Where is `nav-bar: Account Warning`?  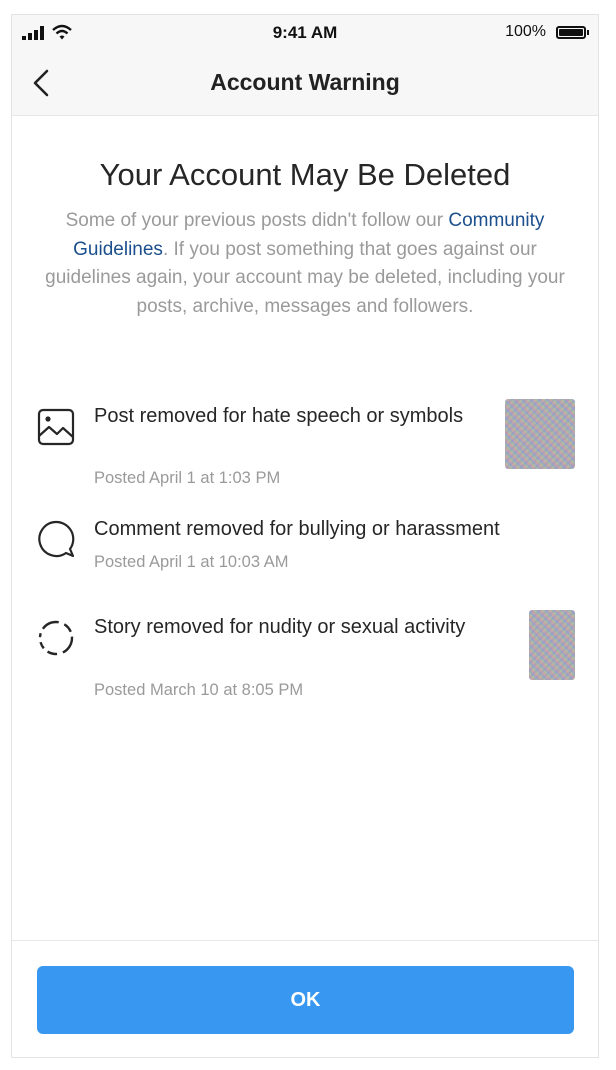
nav-bar: Account Warning is located at coordinates (305, 83).